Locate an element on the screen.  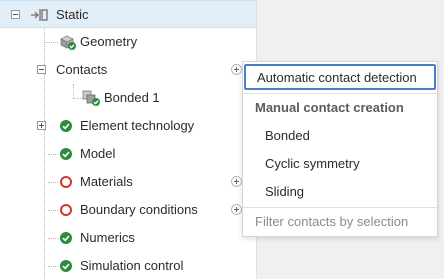
tree-item-label: Materials is located at coordinates (106, 181).